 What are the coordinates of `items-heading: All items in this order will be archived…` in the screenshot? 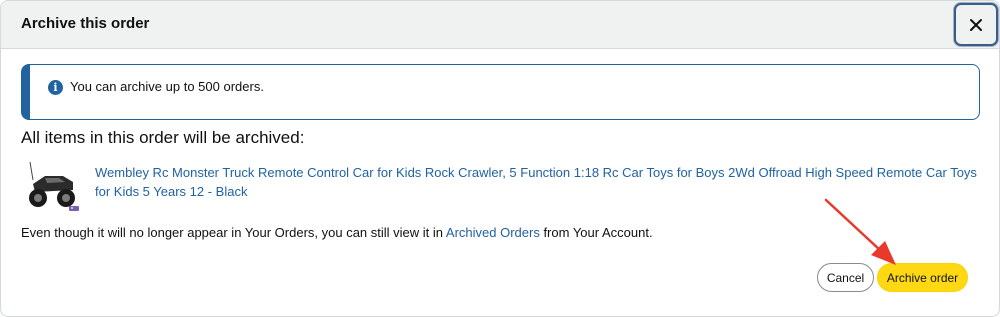 It's located at (163, 137).